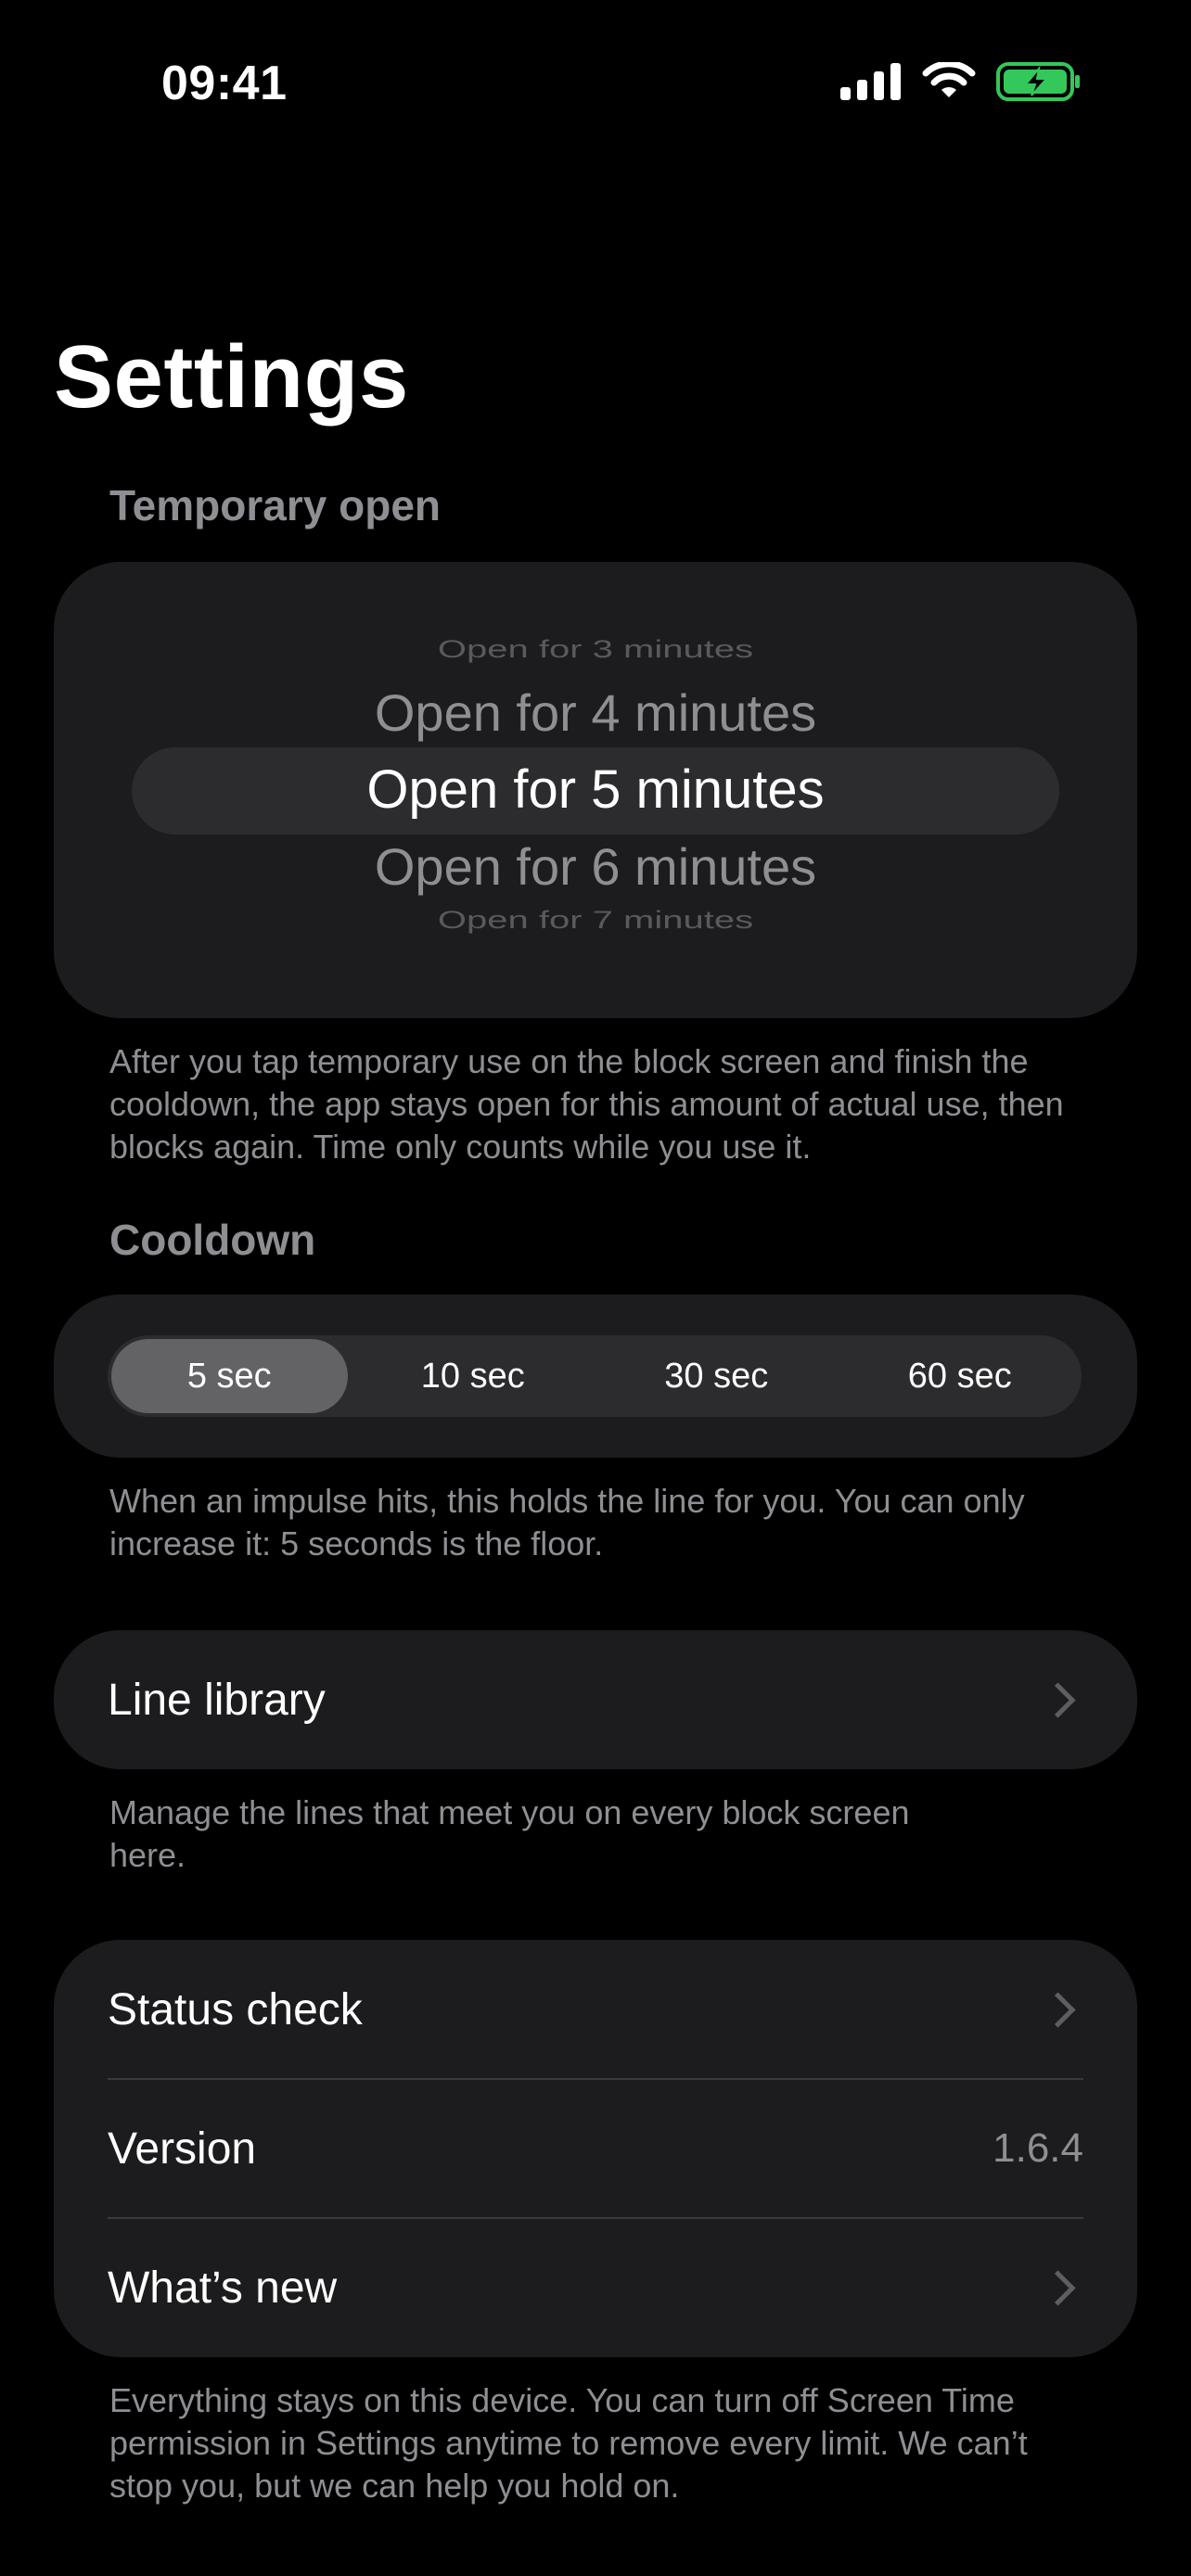  What do you see at coordinates (212, 1240) in the screenshot?
I see `cooldown-header: Cooldown` at bounding box center [212, 1240].